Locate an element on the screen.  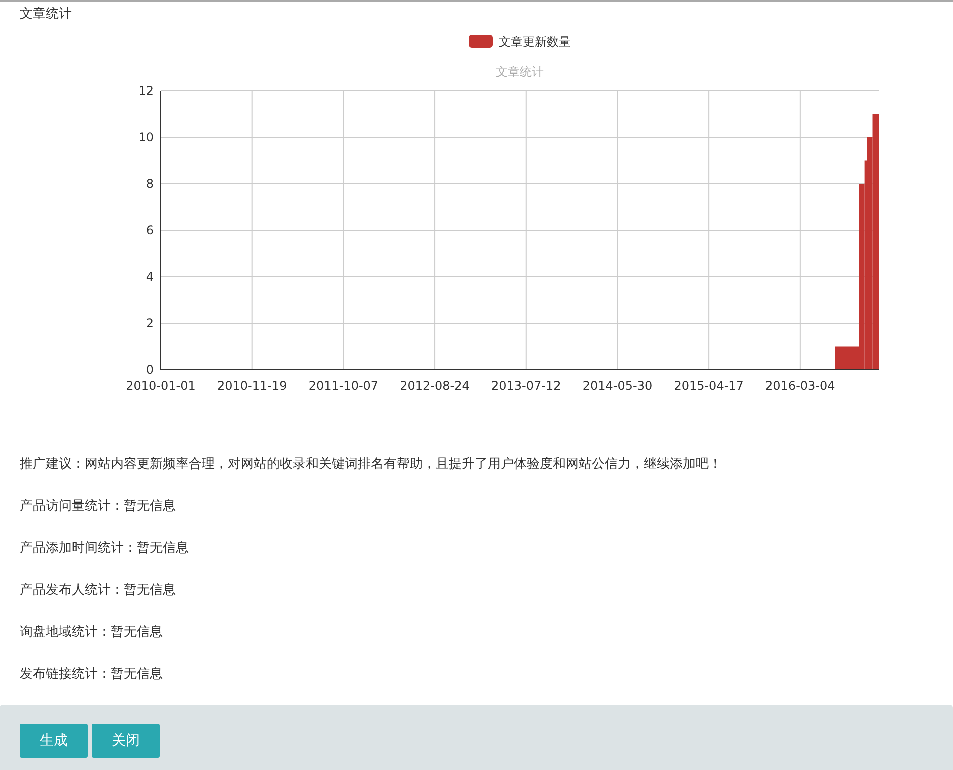
advice-text: 推广建议：网站内容更新频率合理，对网站的收录和关键词排名有帮助，且提升了用户体验度和网站公信力，继续添加吧！ is located at coordinates (371, 464).